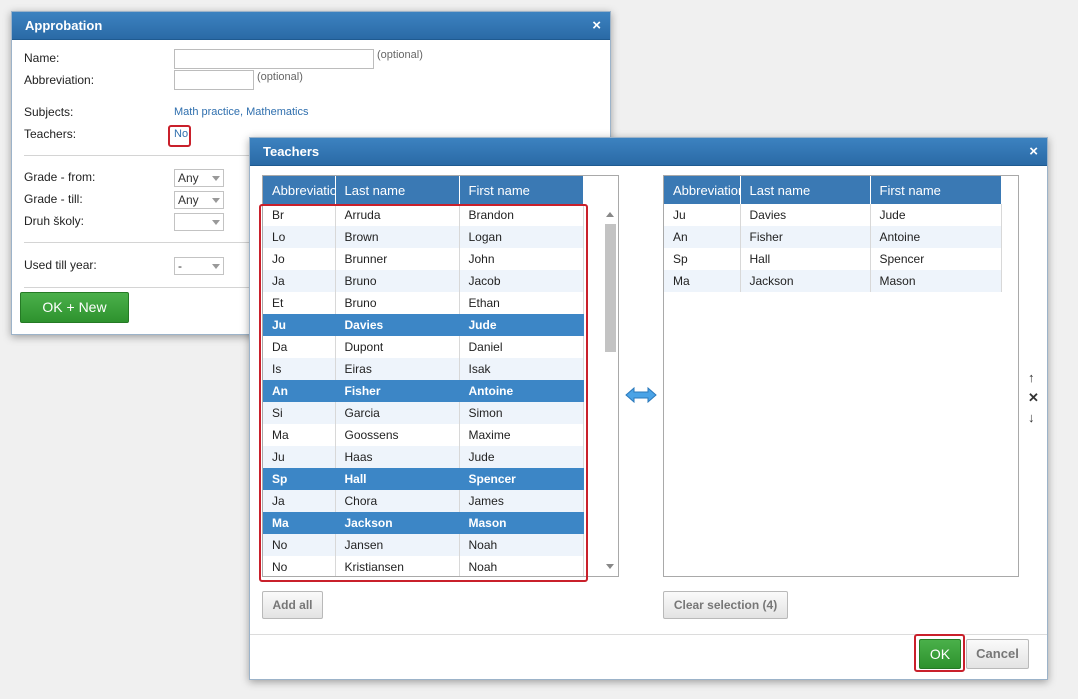 This screenshot has height=699, width=1078. I want to click on approbation-header: Approbation ×, so click(311, 26).